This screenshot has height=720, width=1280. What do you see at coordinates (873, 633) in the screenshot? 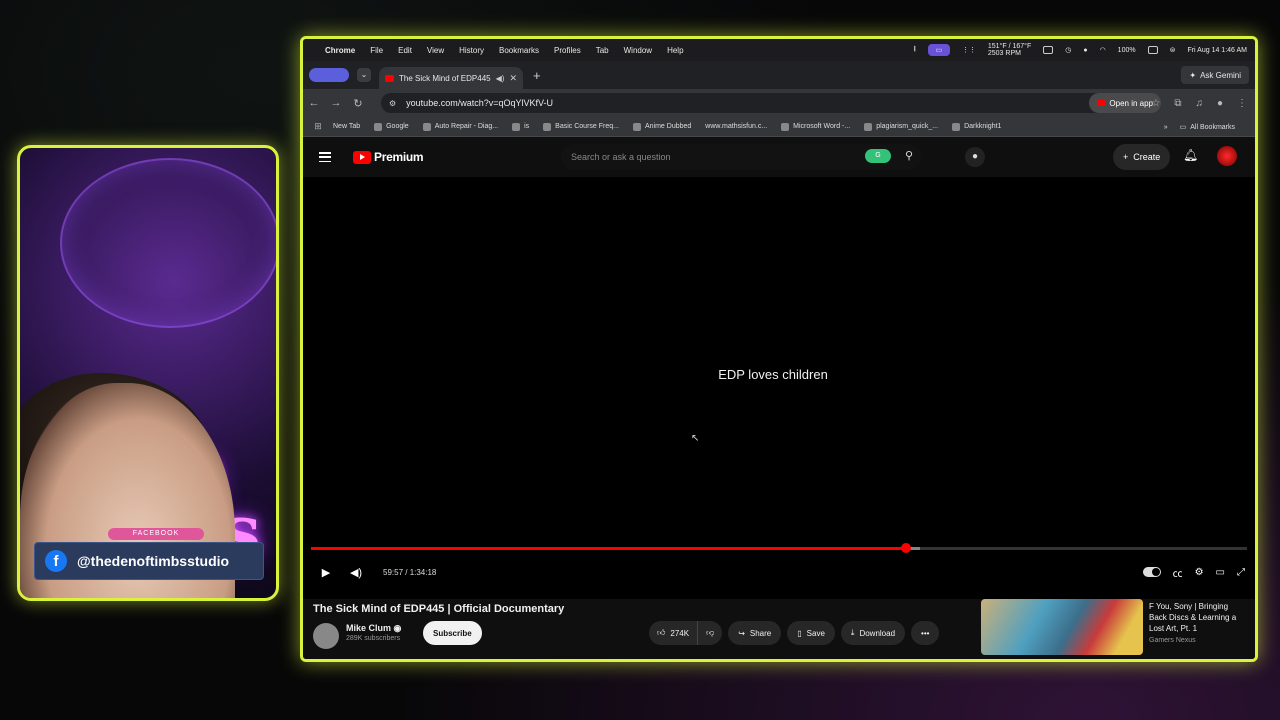
I see `download-button: ⤓ Download` at bounding box center [873, 633].